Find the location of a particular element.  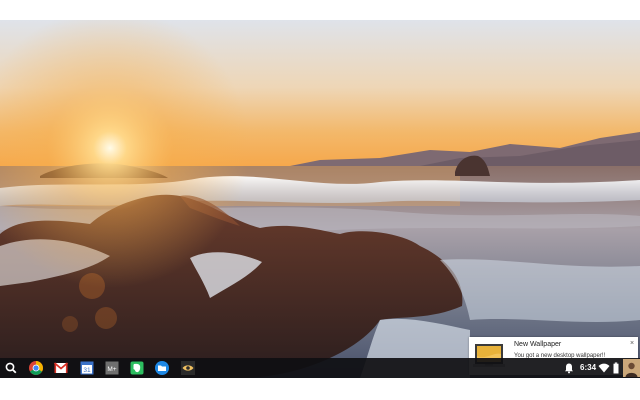

svg-text: 31 is located at coordinates (87, 370).